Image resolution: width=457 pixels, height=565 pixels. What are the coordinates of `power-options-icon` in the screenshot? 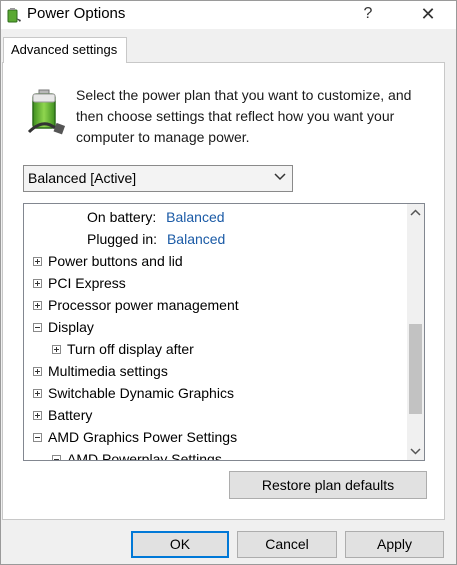 It's located at (14, 15).